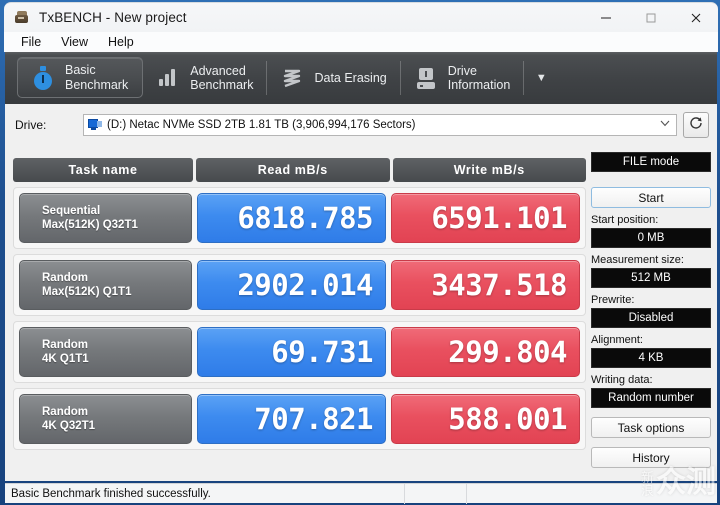  I want to click on status-bar: Basic Benchmark finished successfully., so click(361, 493).